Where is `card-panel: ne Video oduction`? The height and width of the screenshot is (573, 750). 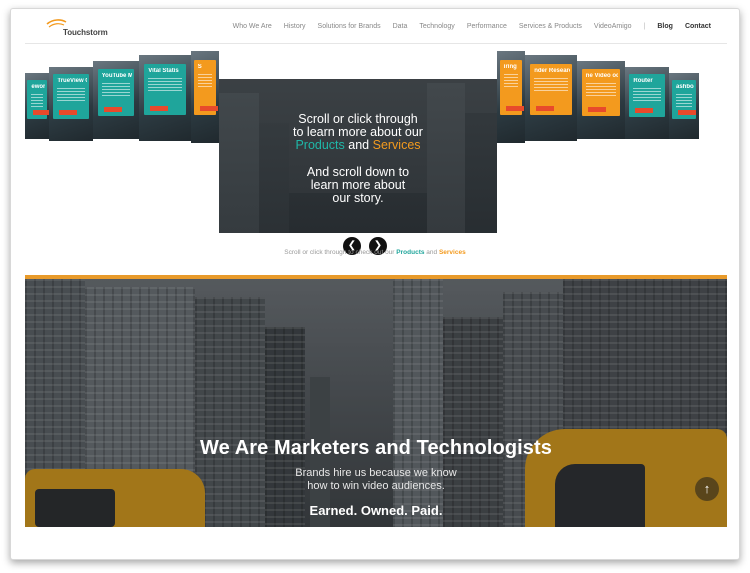
card-panel: ne Video oduction is located at coordinates (601, 92).